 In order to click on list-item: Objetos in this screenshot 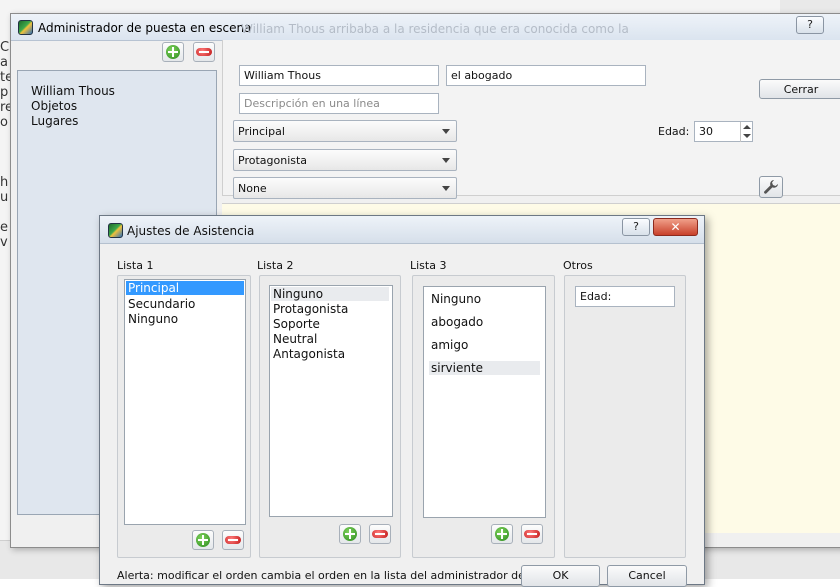, I will do `click(54, 106)`.